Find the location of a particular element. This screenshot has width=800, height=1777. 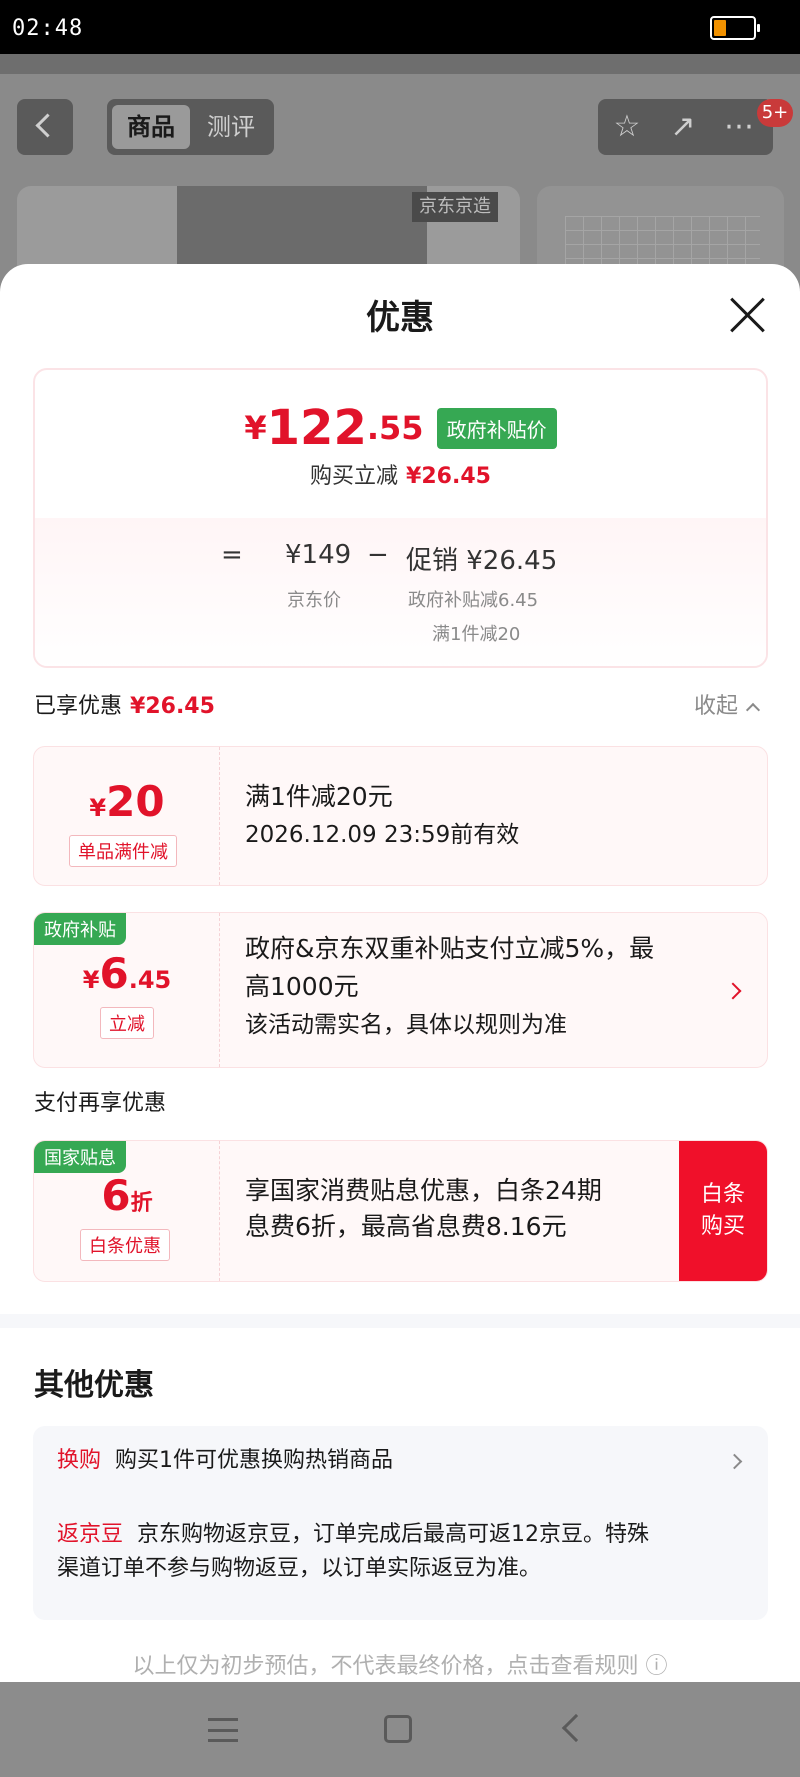

discount-summary: 购买立减 ¥26.45 is located at coordinates (400, 474).